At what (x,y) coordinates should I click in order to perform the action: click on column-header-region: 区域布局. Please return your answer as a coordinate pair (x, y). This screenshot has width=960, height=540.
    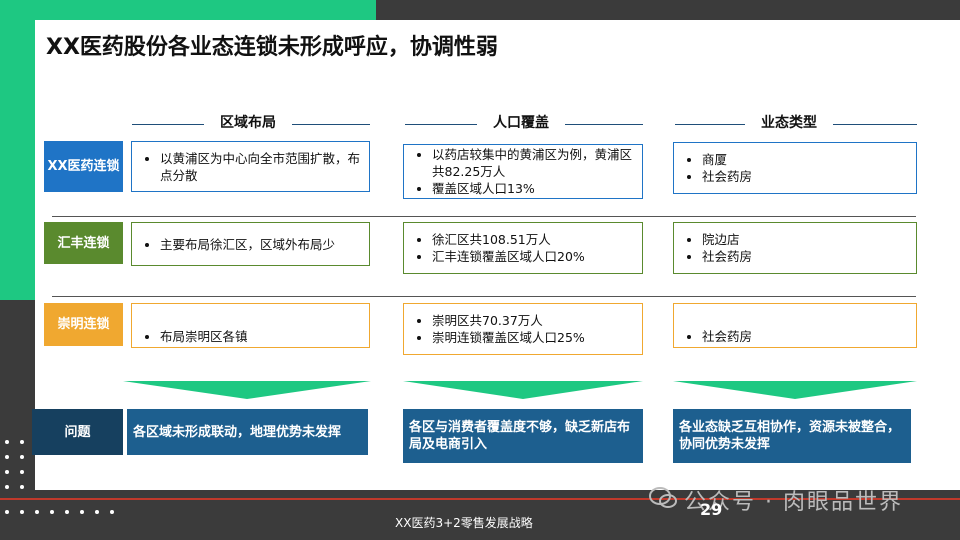
    Looking at the image, I should click on (248, 123).